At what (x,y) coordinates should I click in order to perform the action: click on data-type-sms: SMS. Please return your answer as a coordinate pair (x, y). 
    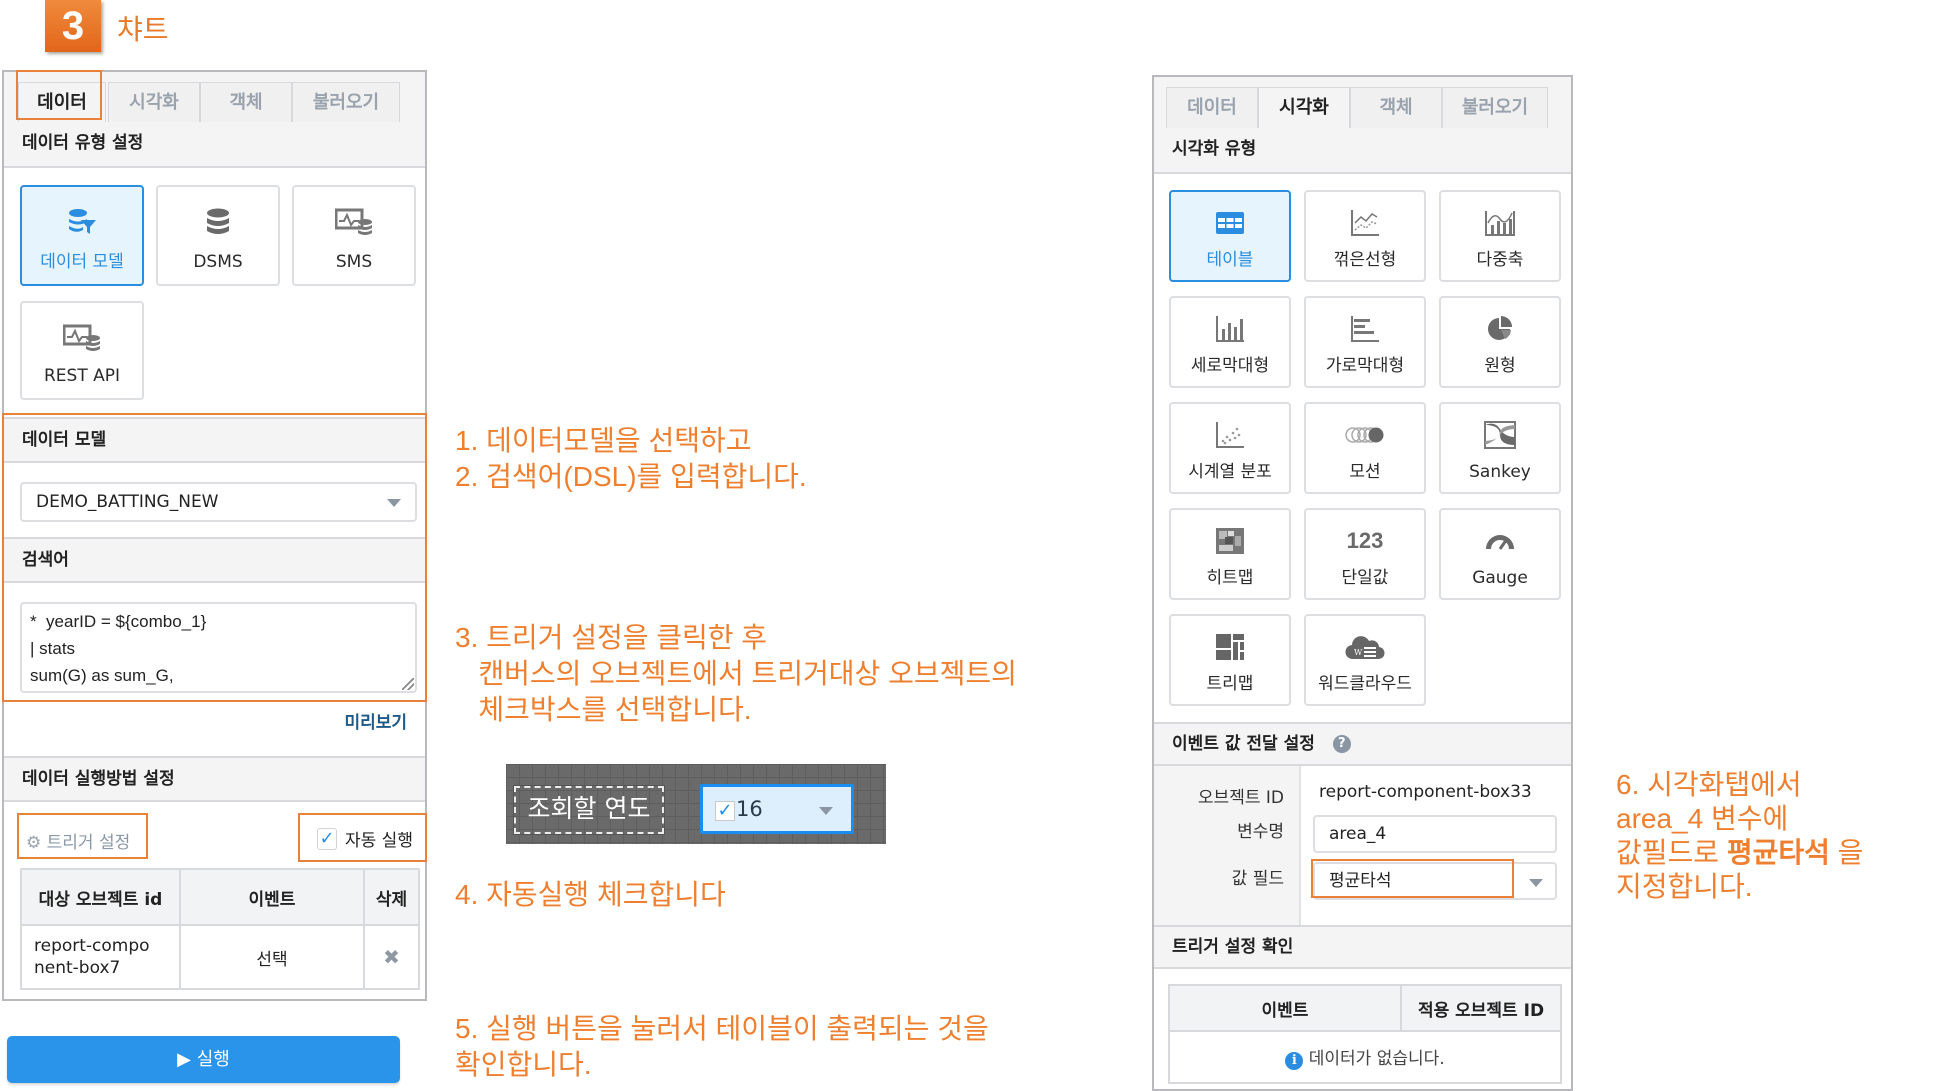
    Looking at the image, I should click on (354, 235).